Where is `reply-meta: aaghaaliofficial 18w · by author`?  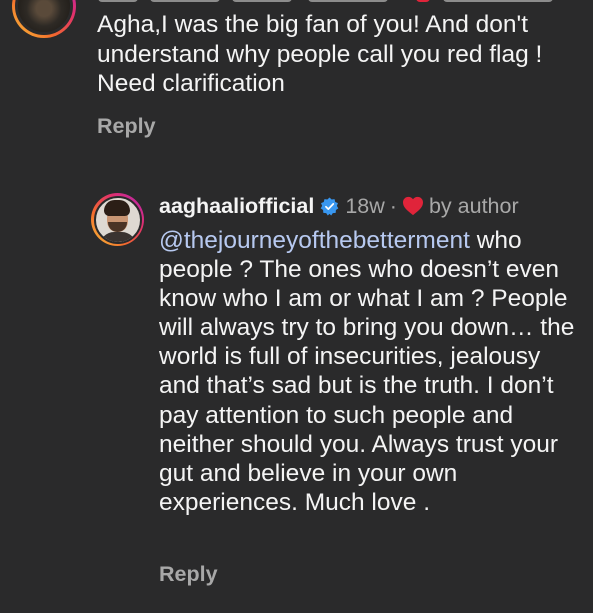 reply-meta: aaghaaliofficial 18w · by author is located at coordinates (339, 206).